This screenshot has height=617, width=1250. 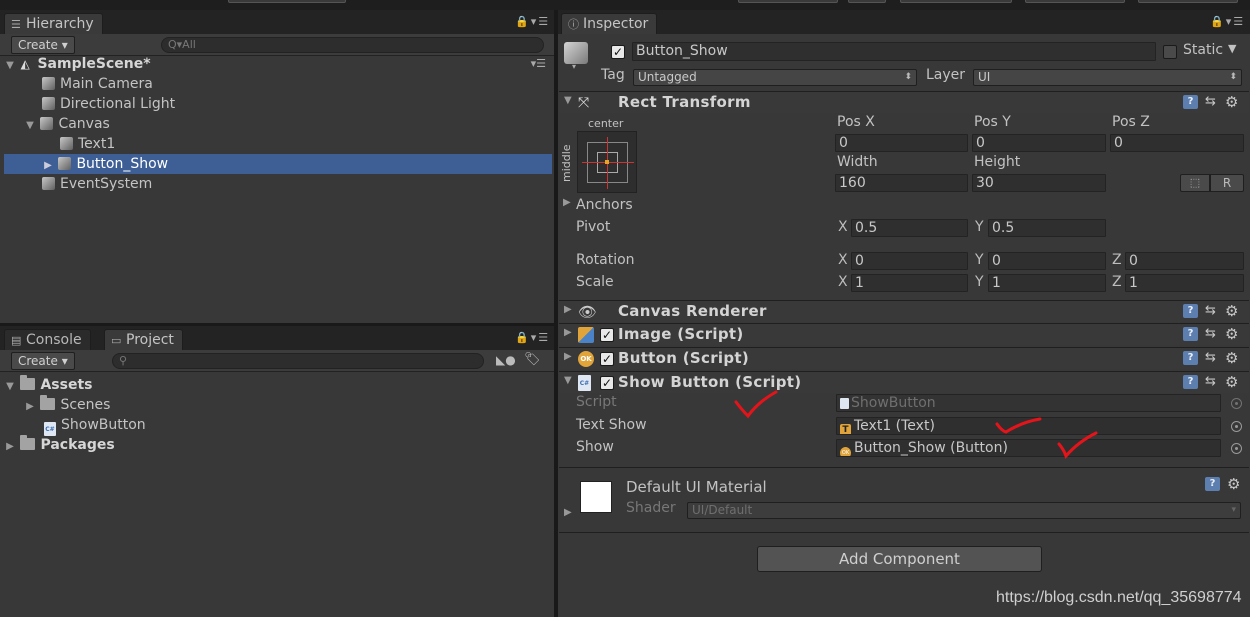 I want to click on rot-y-field: 0, so click(x=1047, y=261).